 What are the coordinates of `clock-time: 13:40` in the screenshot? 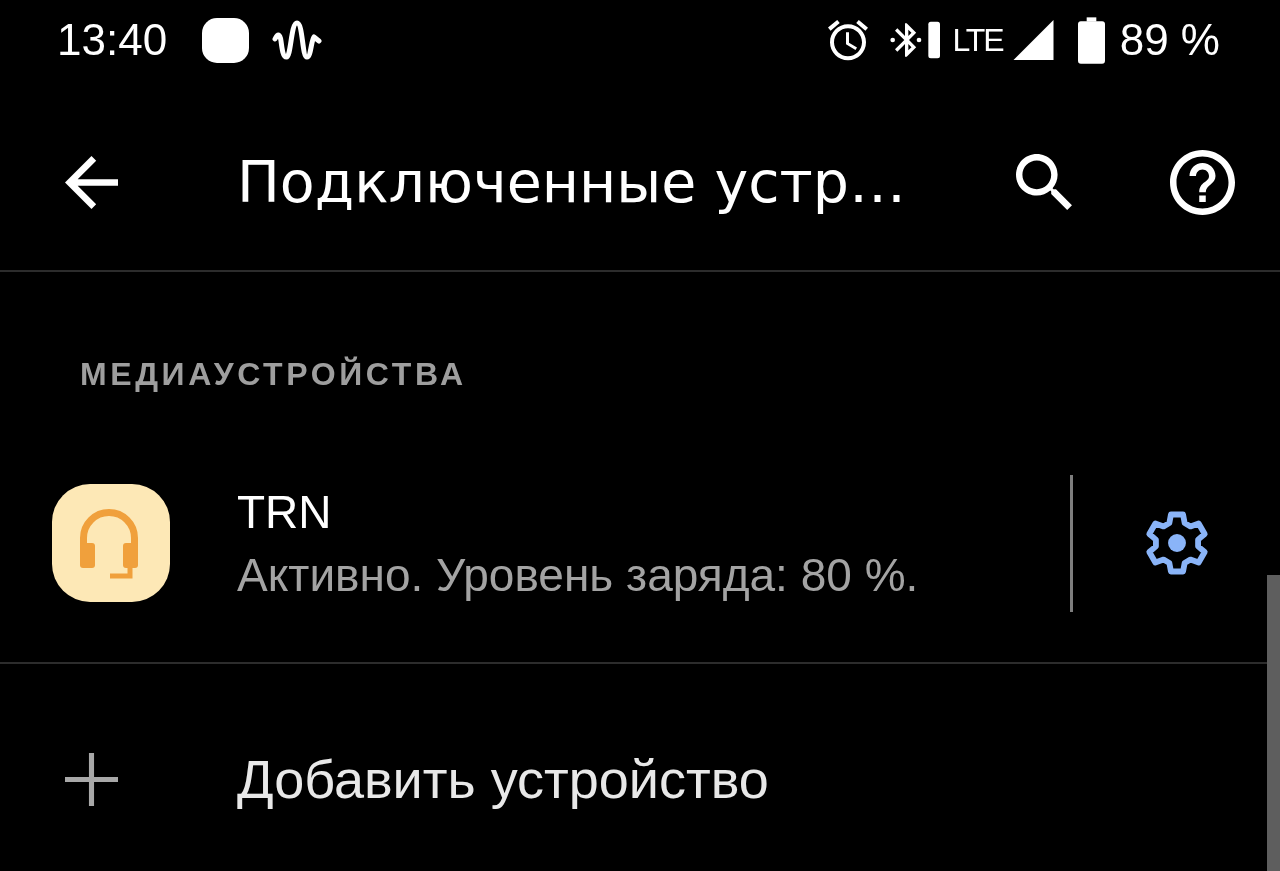 It's located at (112, 40).